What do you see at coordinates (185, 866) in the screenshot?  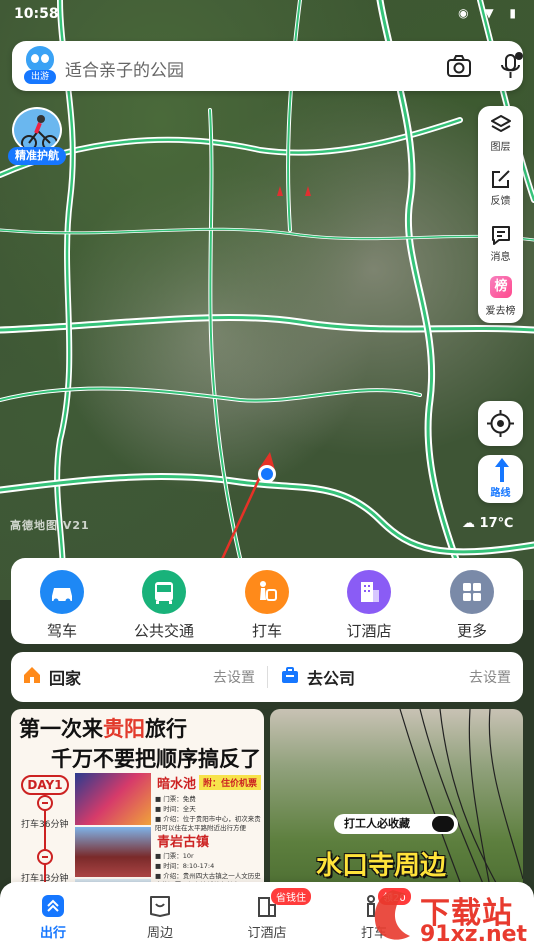 I see `spot-info: ■ 时间：8:10-17:4` at bounding box center [185, 866].